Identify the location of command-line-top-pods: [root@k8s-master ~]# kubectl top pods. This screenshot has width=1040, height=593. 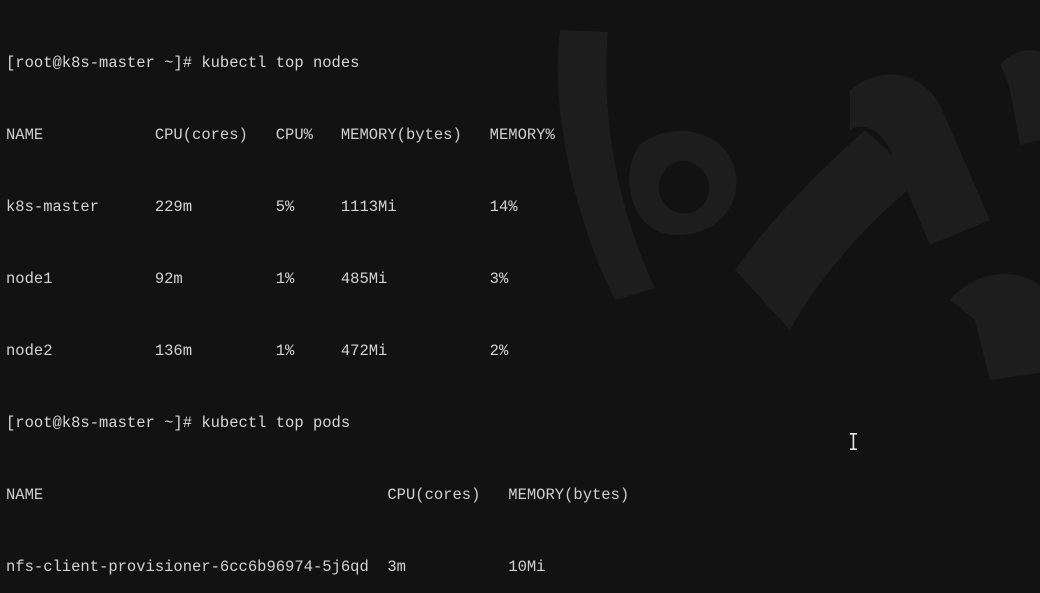
(178, 423).